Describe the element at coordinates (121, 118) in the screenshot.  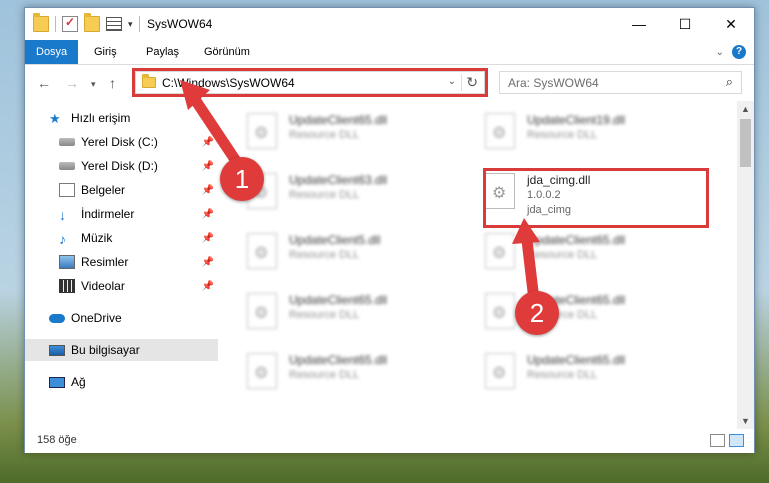
I see `sidebar-item-quick-access: ★ Hızlı erişim` at that location.